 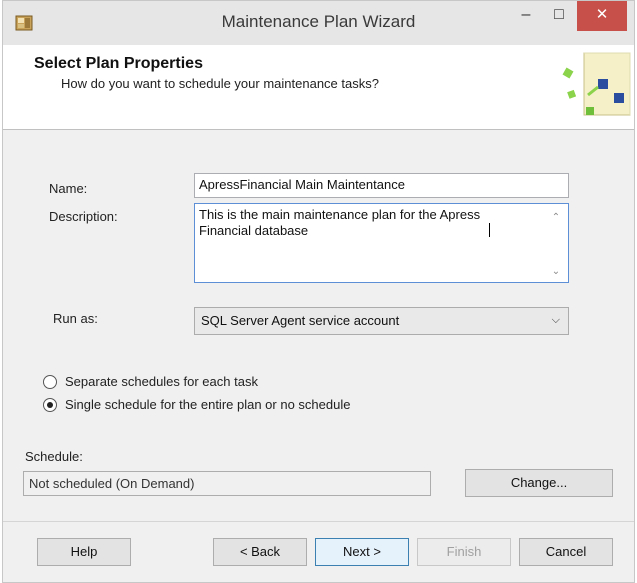 What do you see at coordinates (68, 188) in the screenshot?
I see `name-label: Name:` at bounding box center [68, 188].